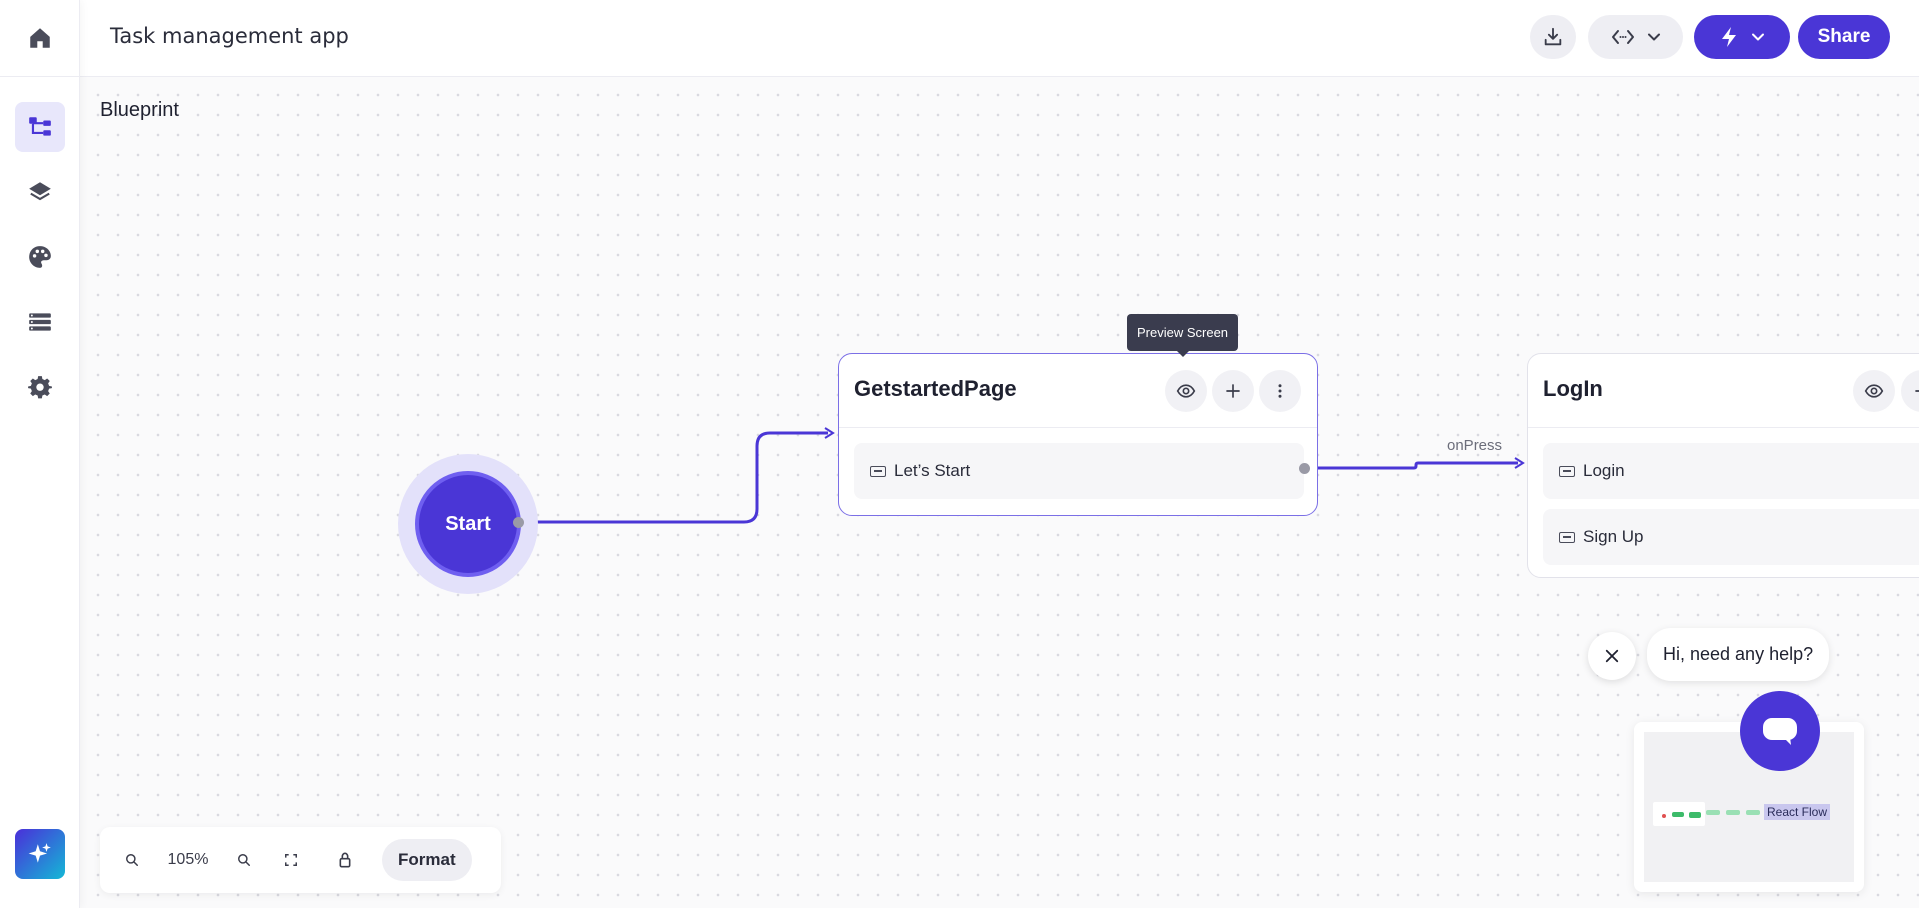 The image size is (1919, 908). I want to click on sidebar-item-layers, so click(40, 192).